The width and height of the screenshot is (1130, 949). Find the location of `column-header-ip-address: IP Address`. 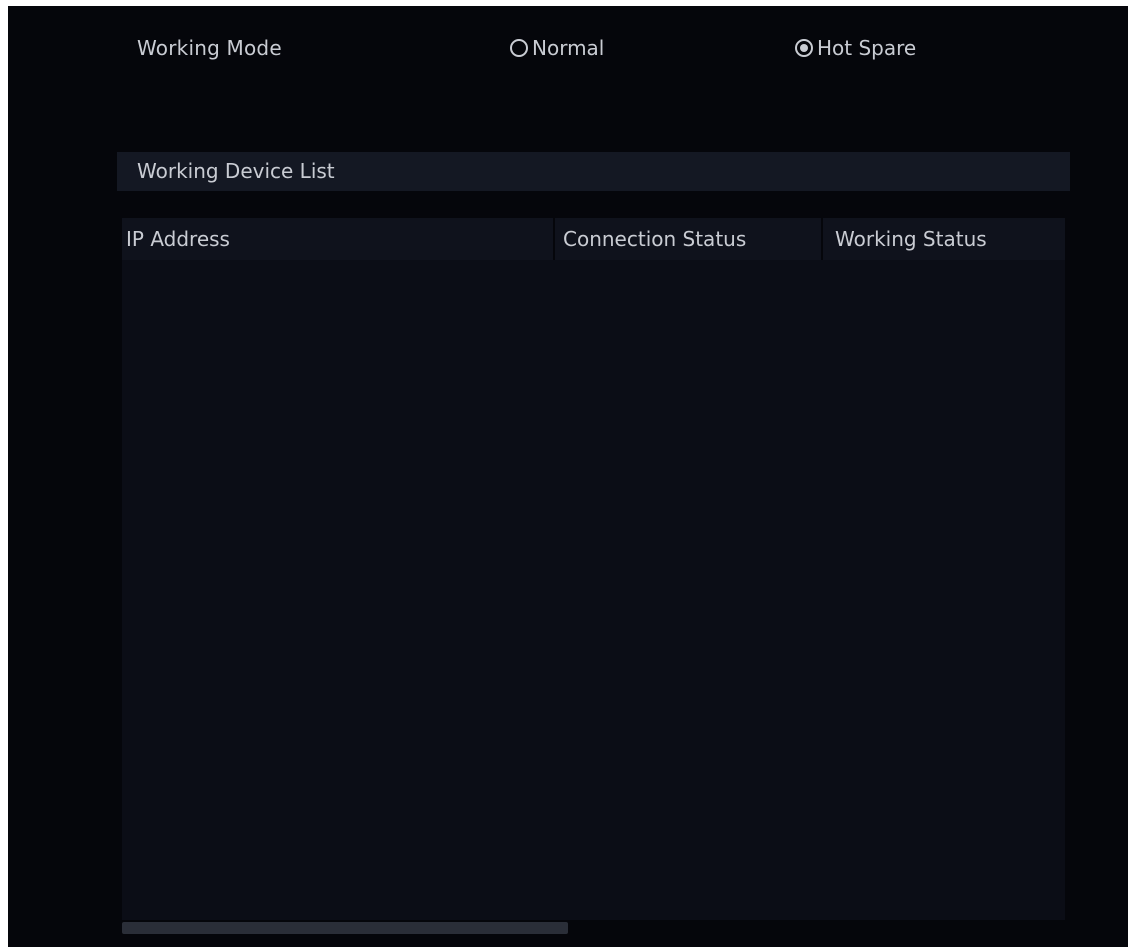

column-header-ip-address: IP Address is located at coordinates (338, 239).